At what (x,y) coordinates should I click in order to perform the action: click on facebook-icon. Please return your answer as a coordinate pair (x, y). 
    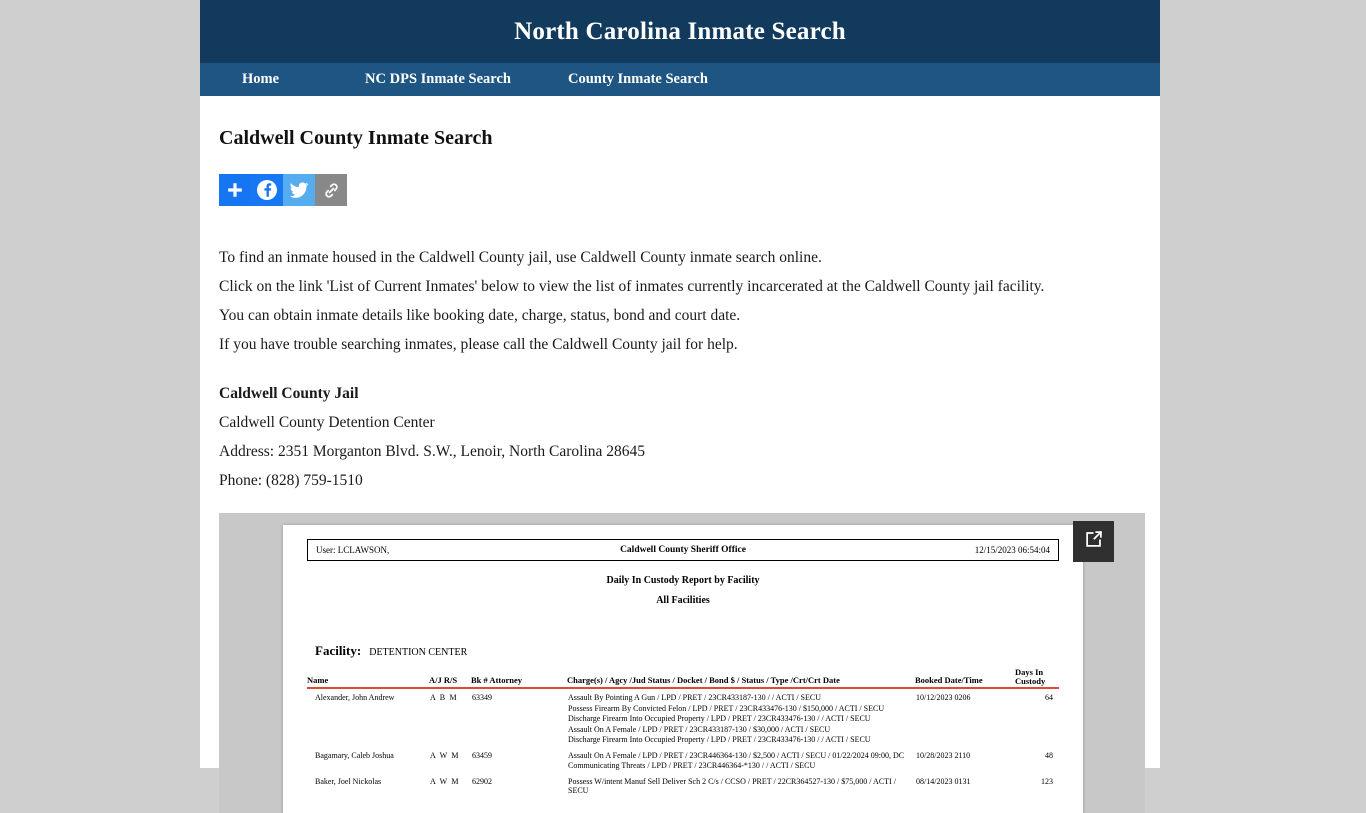
    Looking at the image, I should click on (267, 190).